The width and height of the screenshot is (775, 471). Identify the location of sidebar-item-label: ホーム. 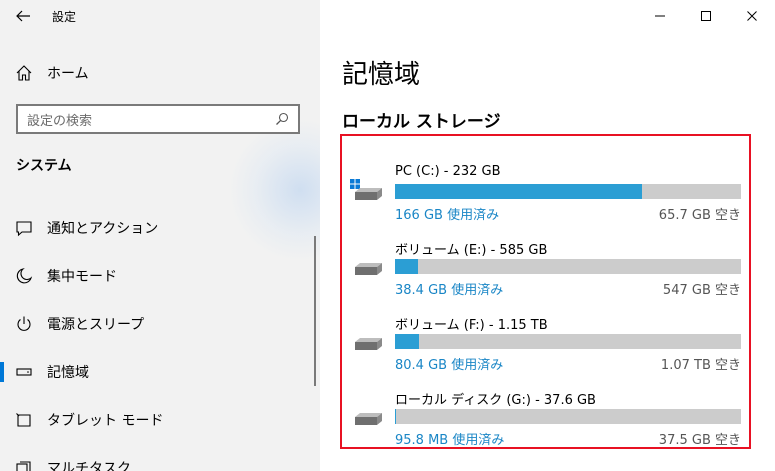
(68, 74).